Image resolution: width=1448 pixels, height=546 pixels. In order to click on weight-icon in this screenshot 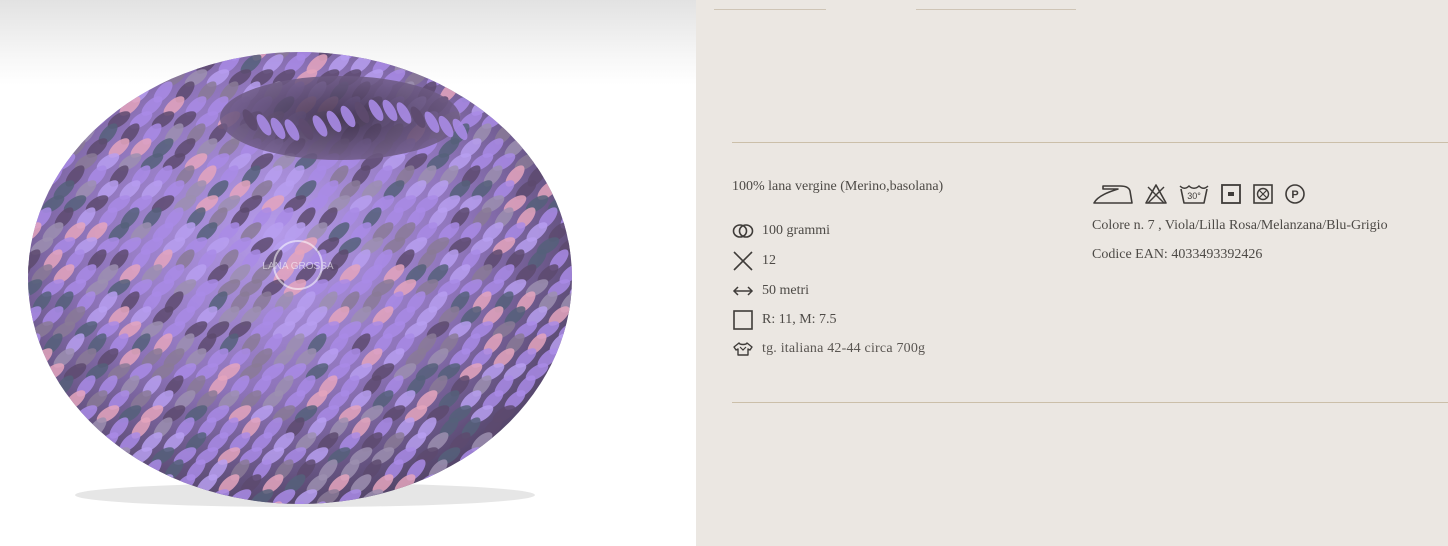, I will do `click(743, 231)`.